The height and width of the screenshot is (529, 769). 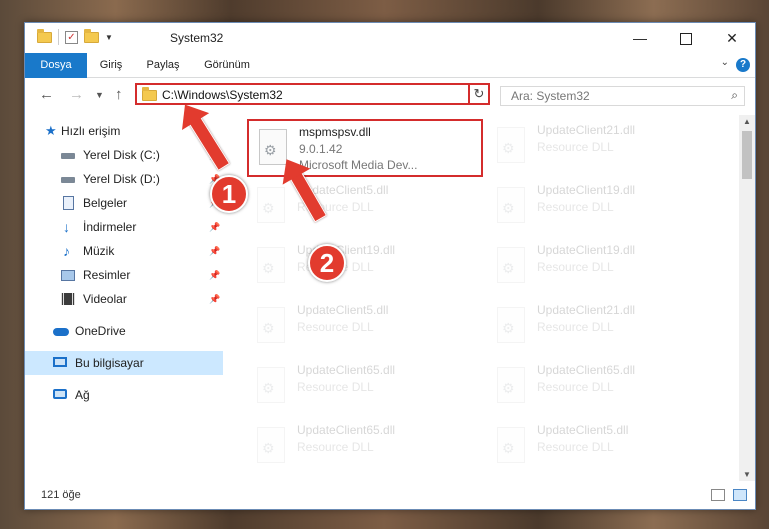 What do you see at coordinates (124, 227) in the screenshot?
I see `sidebar-item-downloads: ↓ İndirmeler 📌` at bounding box center [124, 227].